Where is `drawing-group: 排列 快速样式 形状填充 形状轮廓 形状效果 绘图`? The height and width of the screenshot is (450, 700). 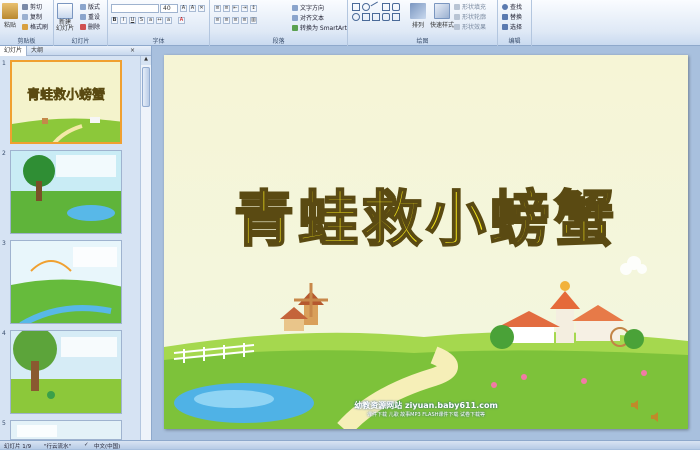
drawing-group: 排列 快速样式 形状填充 形状轮廓 形状效果 绘图 is located at coordinates (423, 23).